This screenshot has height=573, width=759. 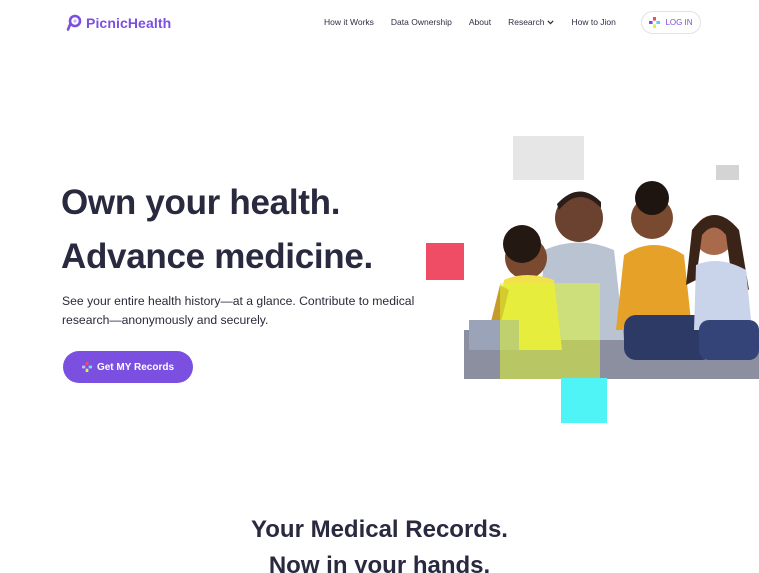 I want to click on nav-research-dropdown: Research, so click(x=531, y=22).